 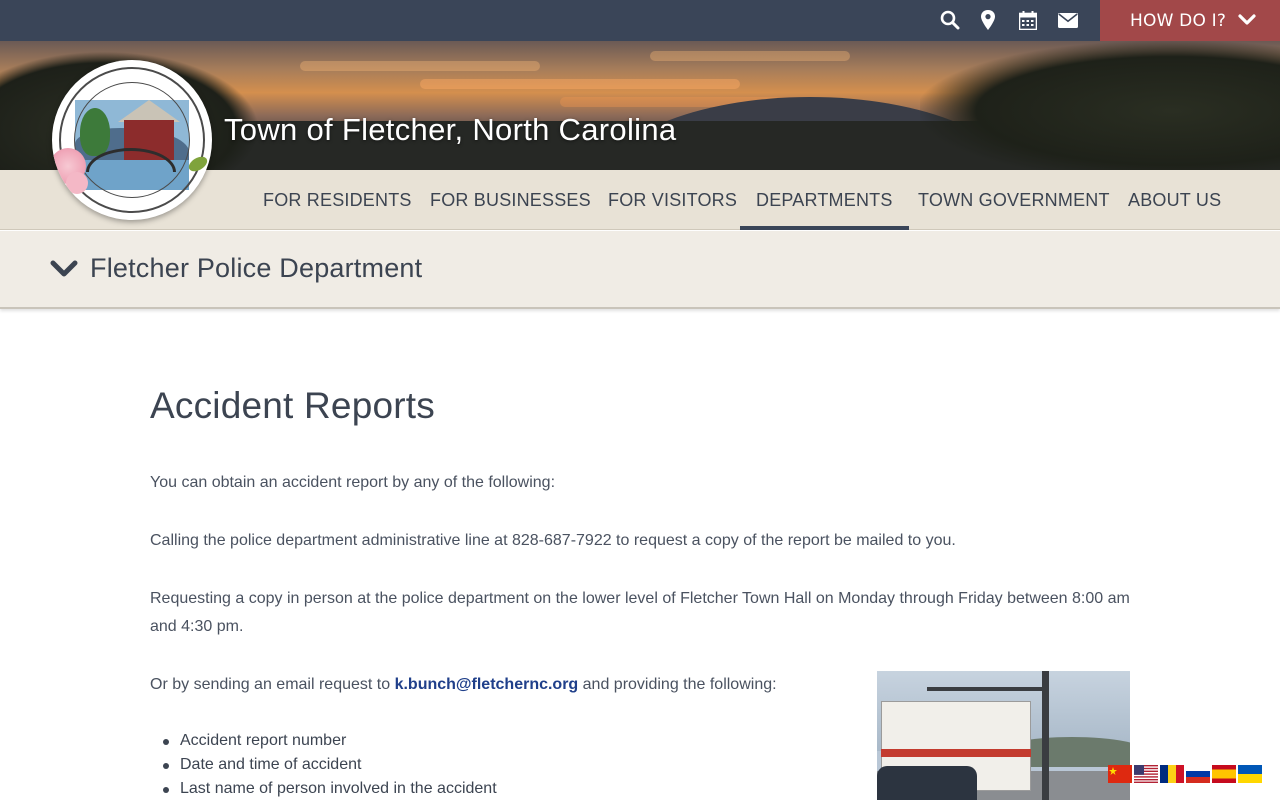 What do you see at coordinates (487, 684) in the screenshot?
I see `email-link: k.bunch@fletchernc.org` at bounding box center [487, 684].